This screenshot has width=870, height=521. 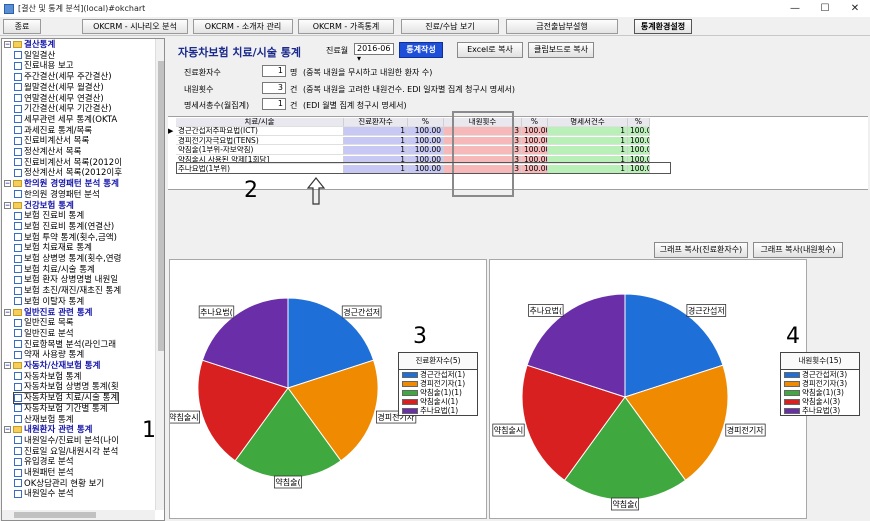 I want to click on legend-swatch, so click(x=410, y=393).